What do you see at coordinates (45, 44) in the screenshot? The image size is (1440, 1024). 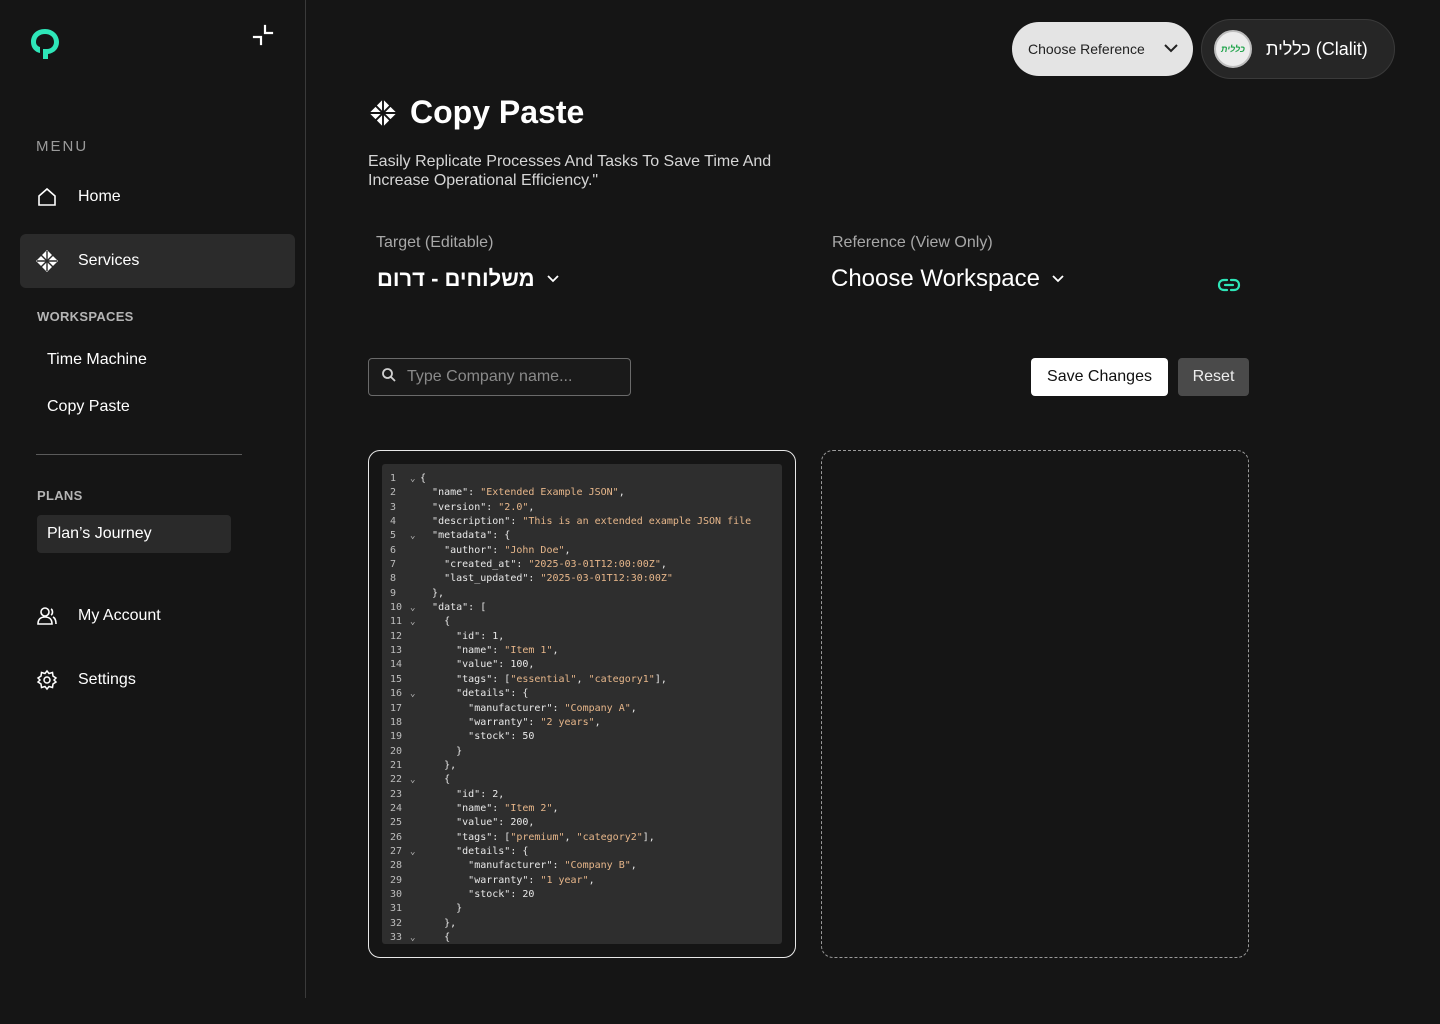 I see `app-logo-icon` at bounding box center [45, 44].